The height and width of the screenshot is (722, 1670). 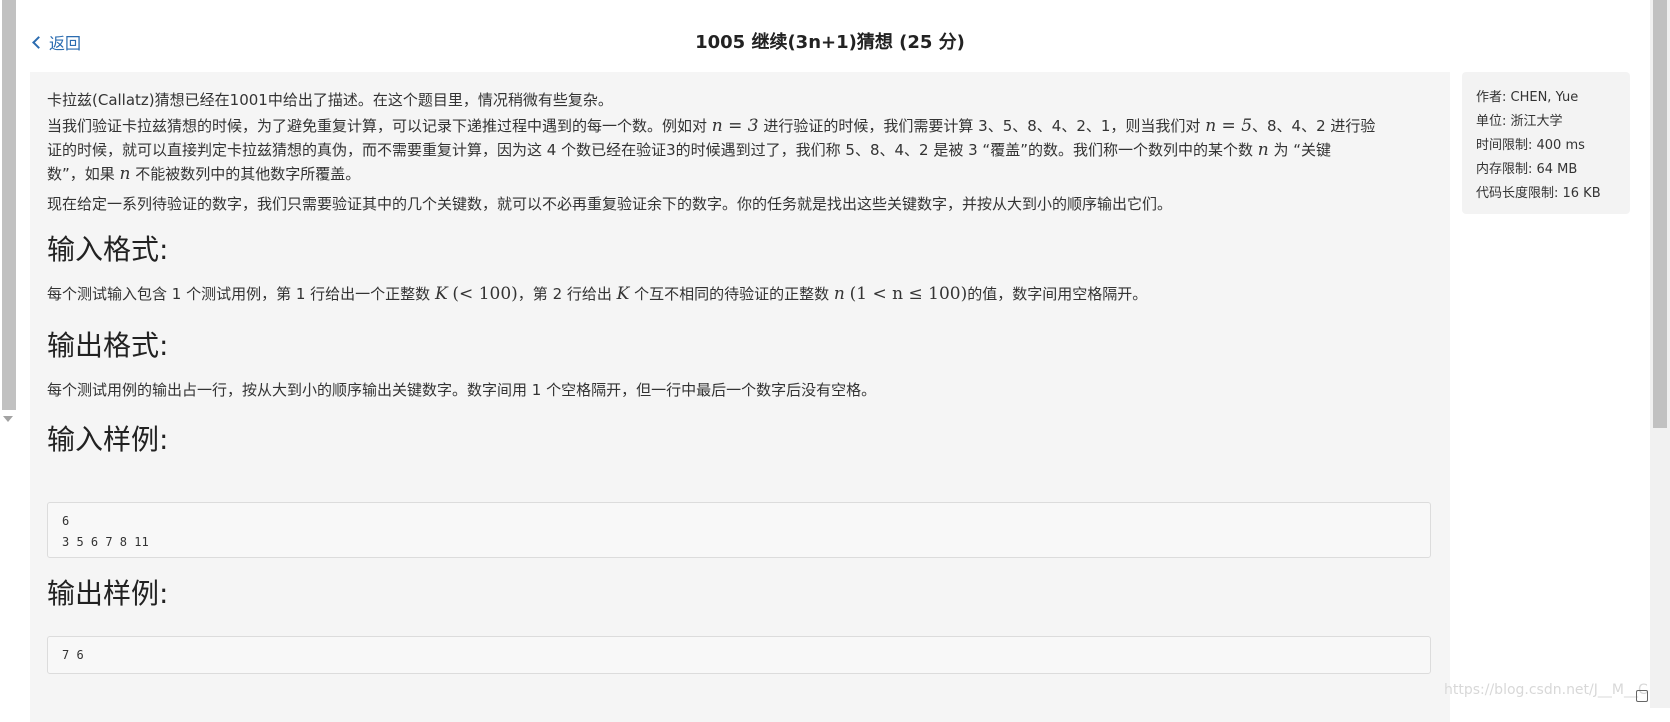 I want to click on sample-input-code: 6 3 5 6 7 8 11, so click(x=739, y=530).